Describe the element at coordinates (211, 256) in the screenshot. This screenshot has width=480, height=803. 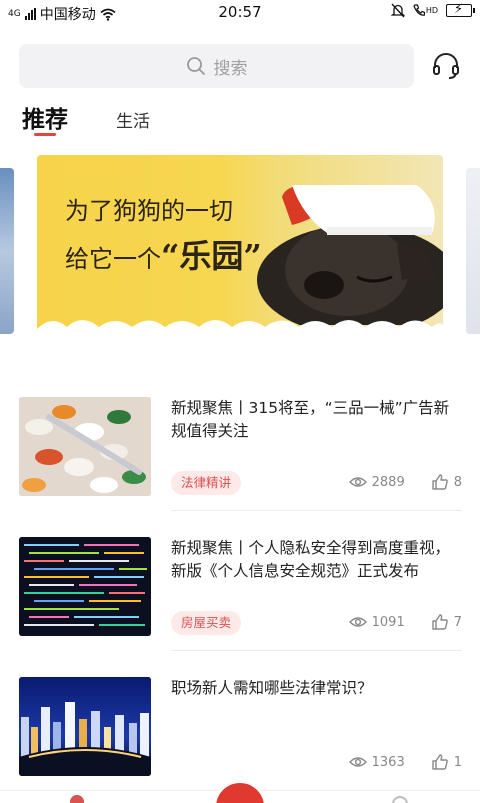
I see `banner-headline-2-highlight: “乐园”` at that location.